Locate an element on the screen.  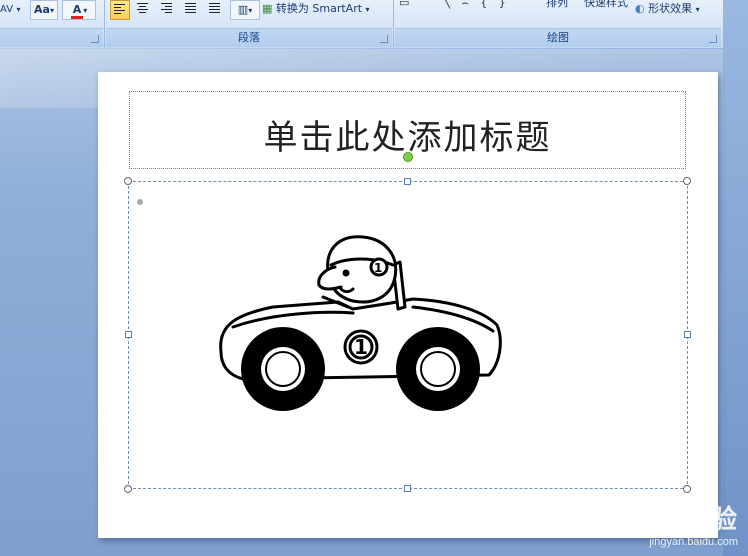
align-right-icon is located at coordinates (166, 9).